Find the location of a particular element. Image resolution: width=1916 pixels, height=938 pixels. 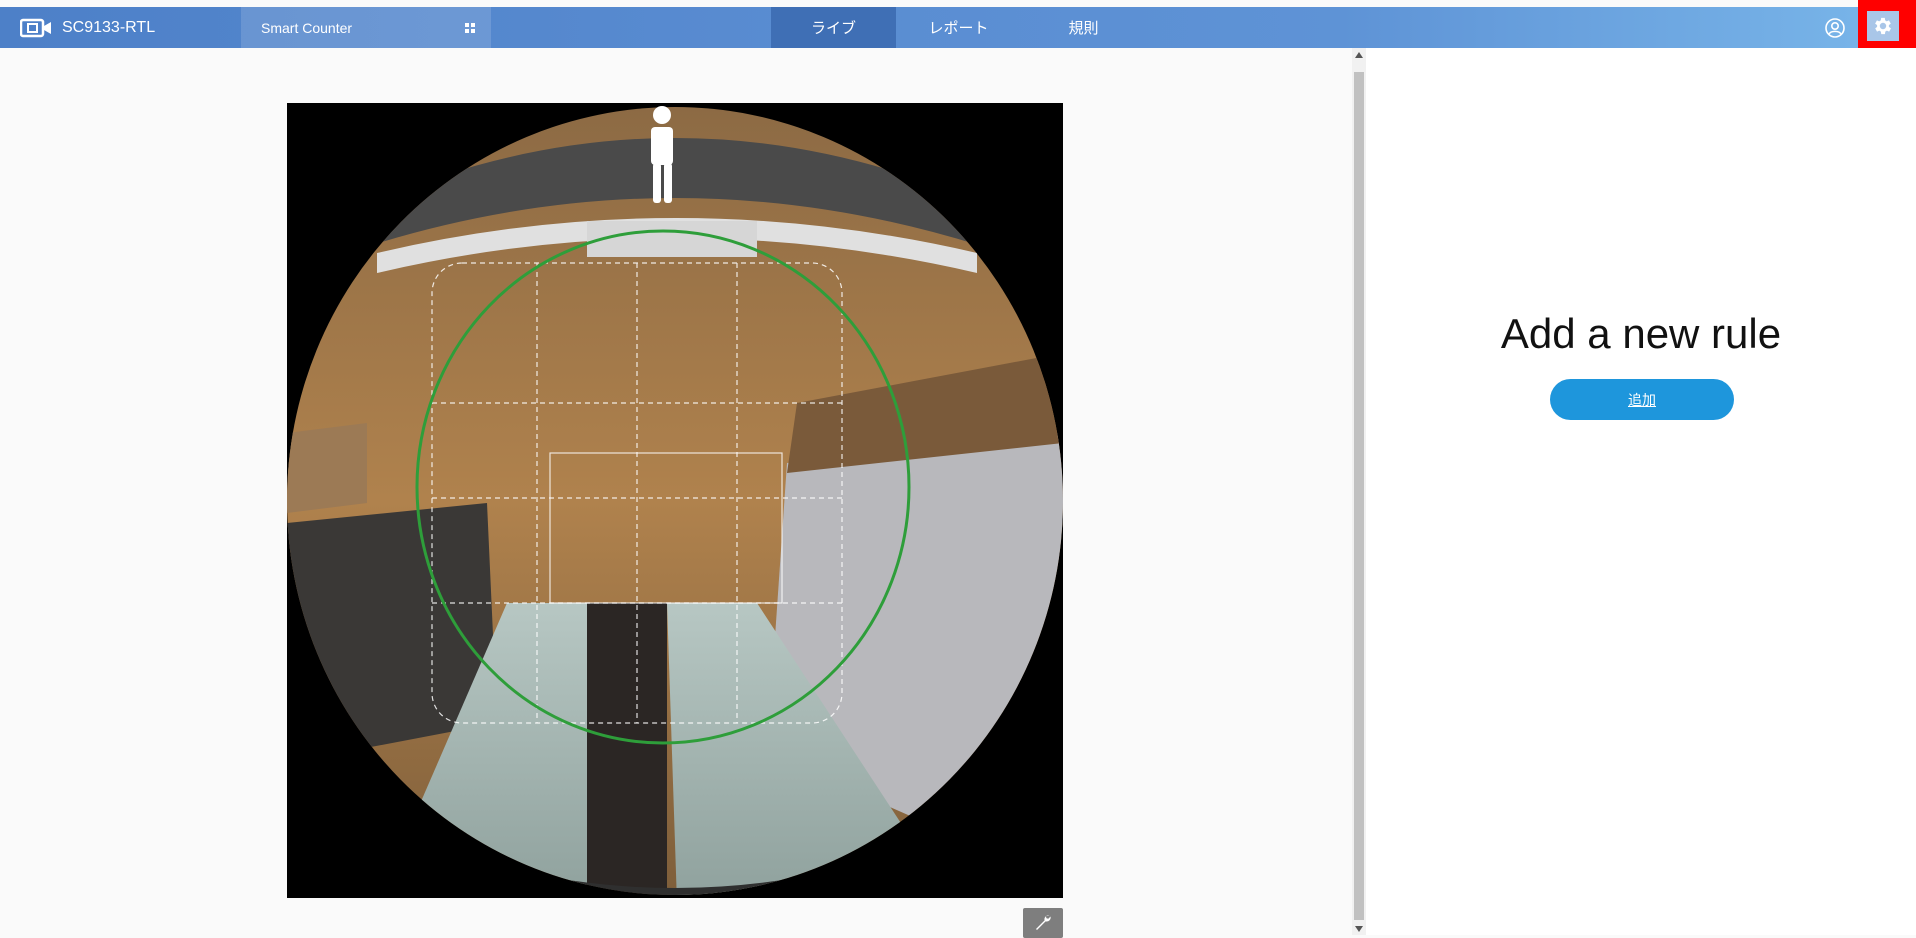

grid-icon is located at coordinates (470, 28).